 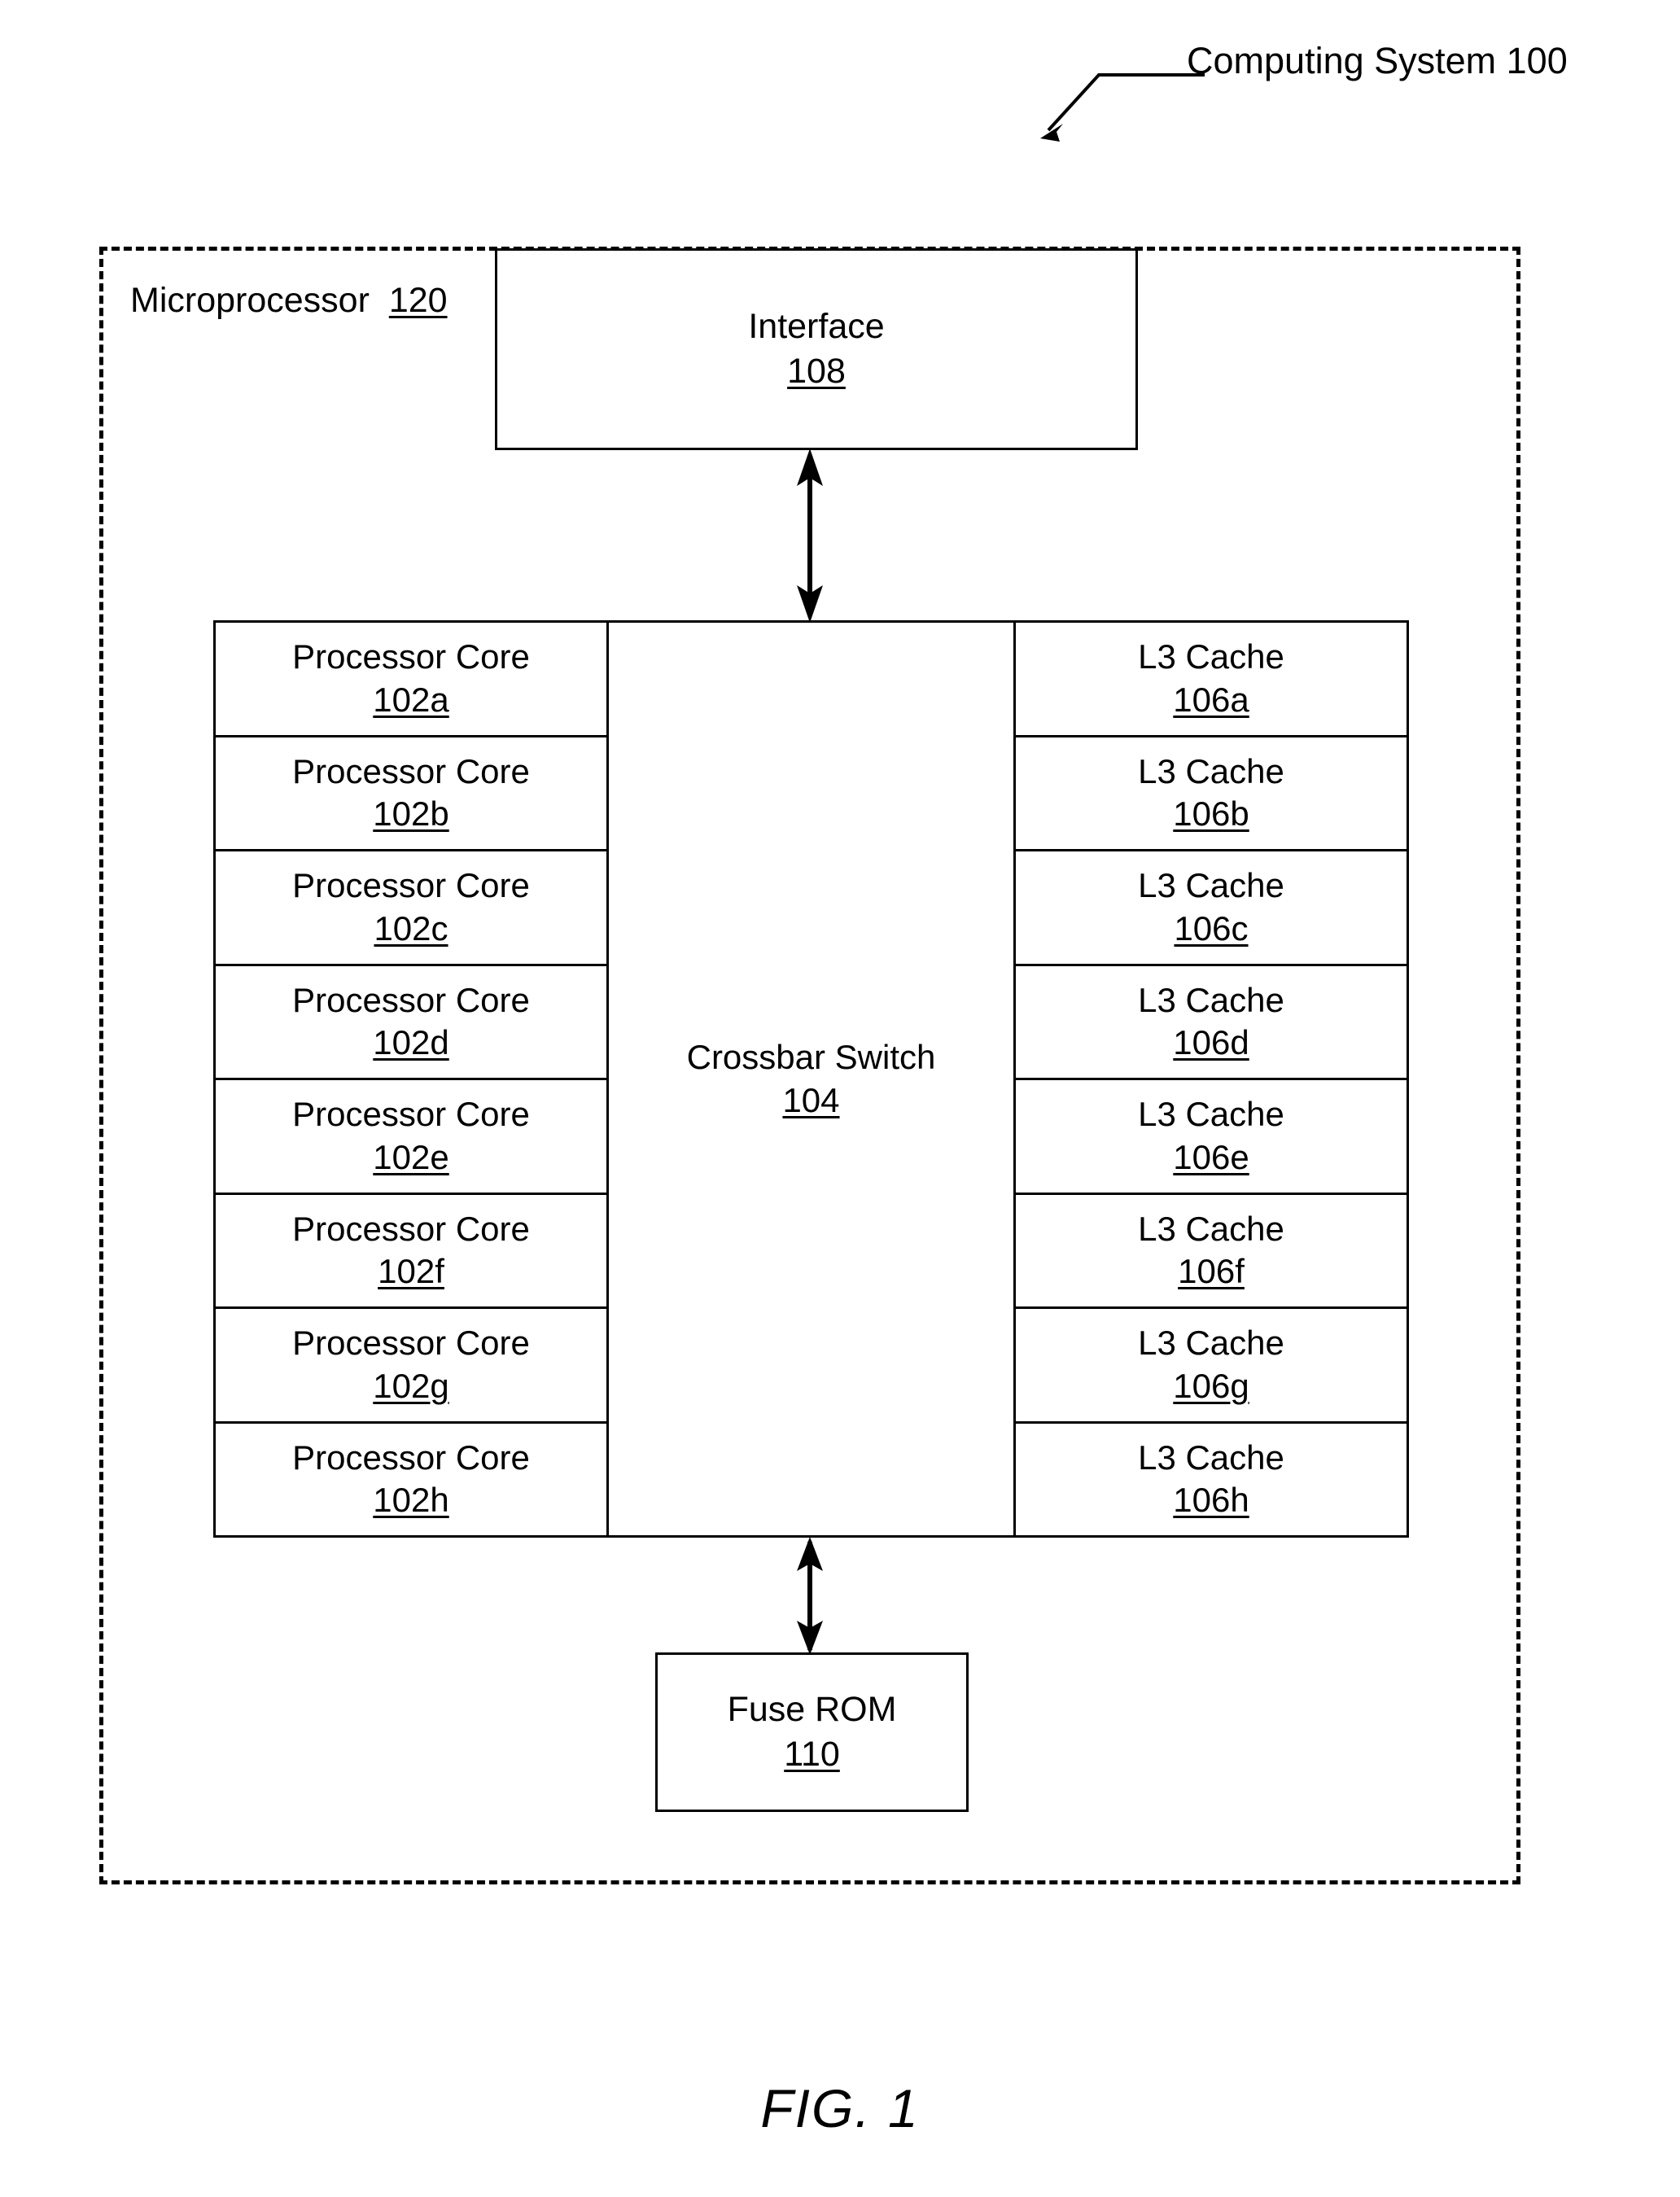 I want to click on system-callout-label: Computing System 100, so click(x=1377, y=60).